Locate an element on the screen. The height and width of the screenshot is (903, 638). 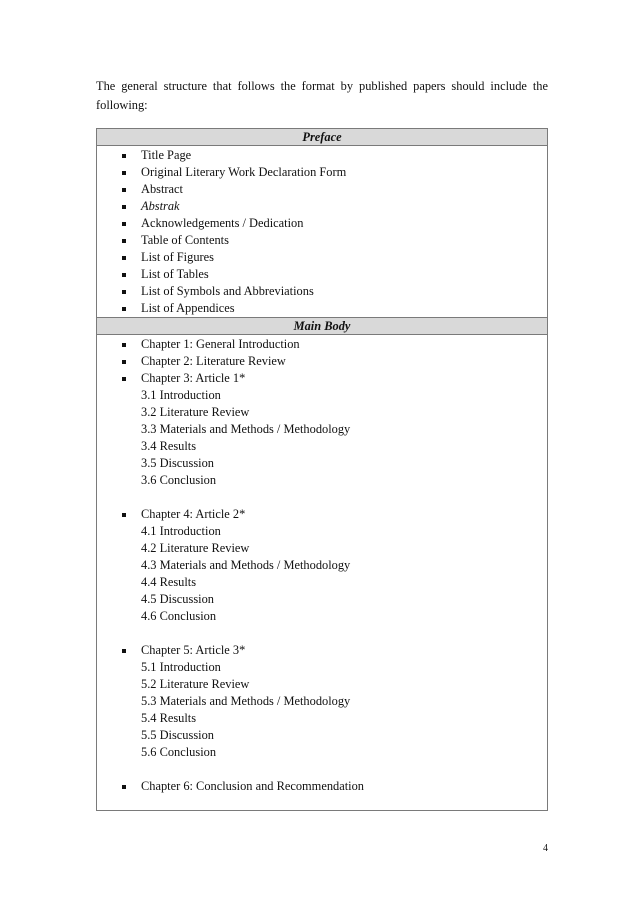
subsection-item: 4.1 Introduction is located at coordinates (181, 531).